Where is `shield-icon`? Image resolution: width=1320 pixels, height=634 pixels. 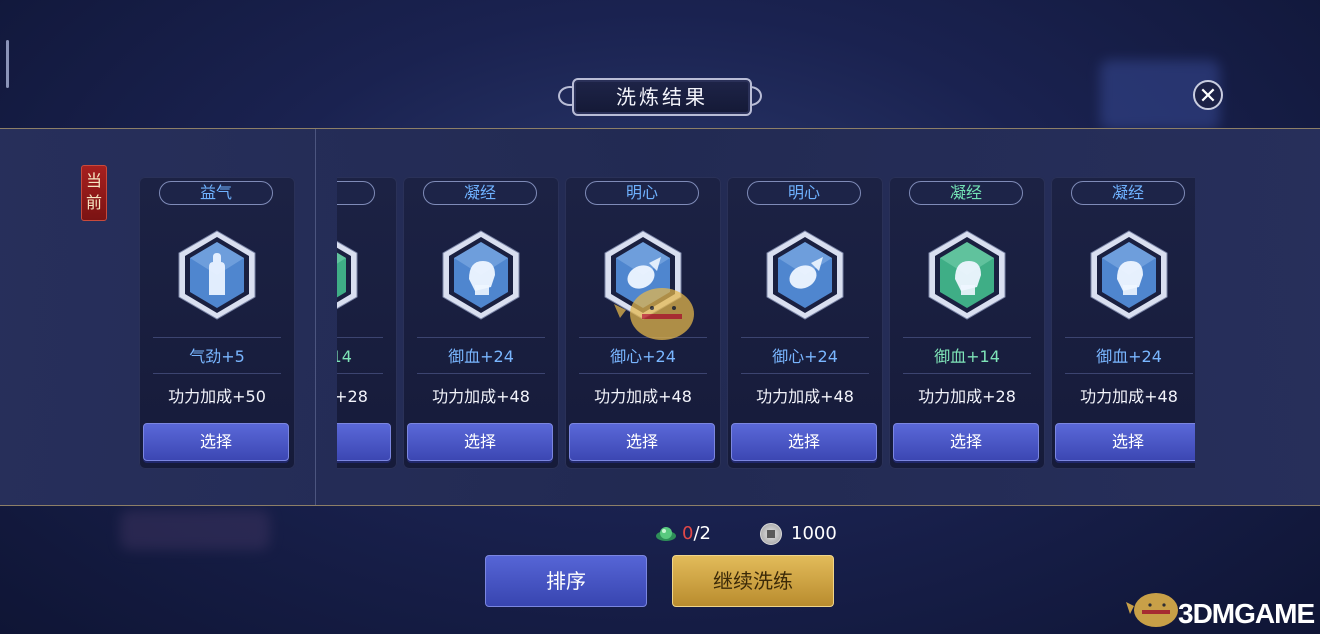
shield-icon is located at coordinates (805, 275).